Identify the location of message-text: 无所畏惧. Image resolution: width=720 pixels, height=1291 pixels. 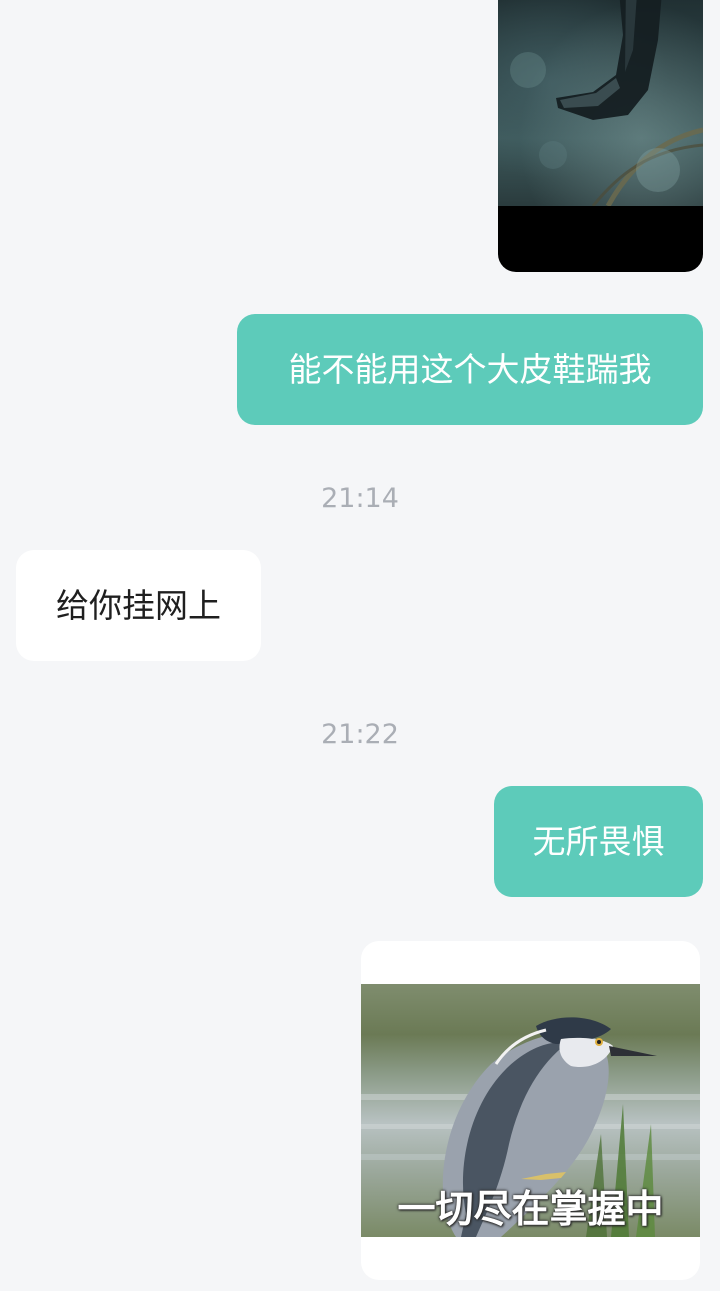
(598, 841).